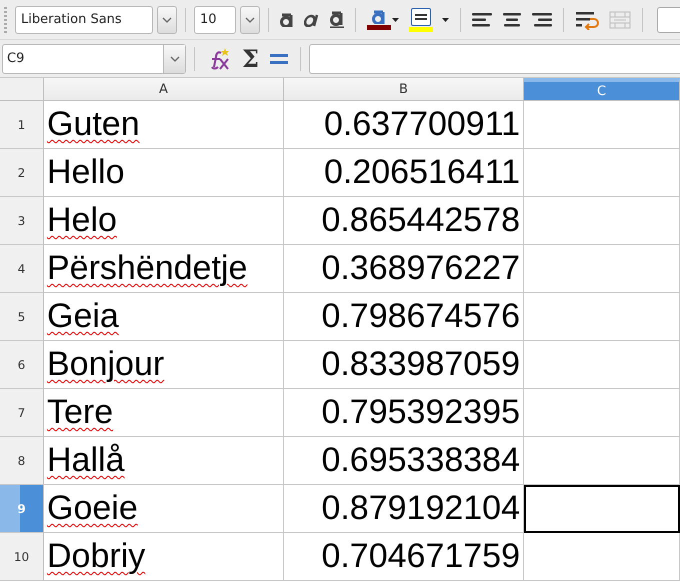  I want to click on number-cell-text: 0.795392395, so click(420, 413).